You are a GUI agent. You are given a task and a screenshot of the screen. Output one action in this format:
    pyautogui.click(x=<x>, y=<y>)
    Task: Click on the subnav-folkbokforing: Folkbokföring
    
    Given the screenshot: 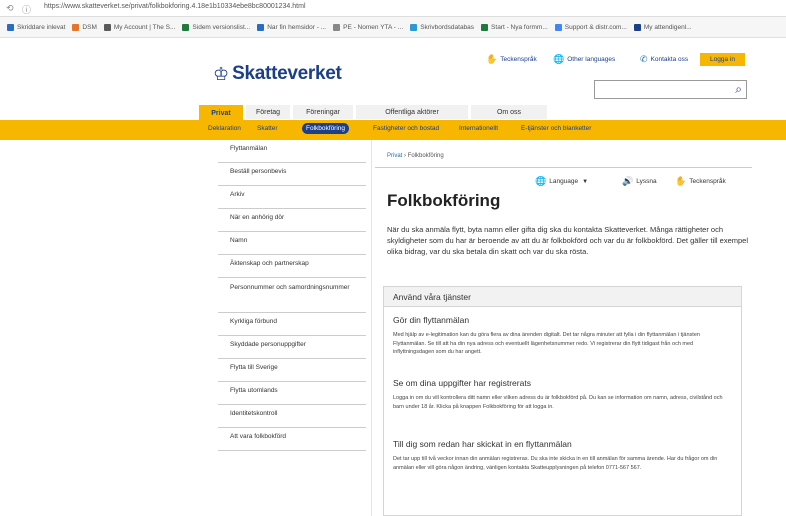 What is the action you would take?
    pyautogui.click(x=326, y=128)
    